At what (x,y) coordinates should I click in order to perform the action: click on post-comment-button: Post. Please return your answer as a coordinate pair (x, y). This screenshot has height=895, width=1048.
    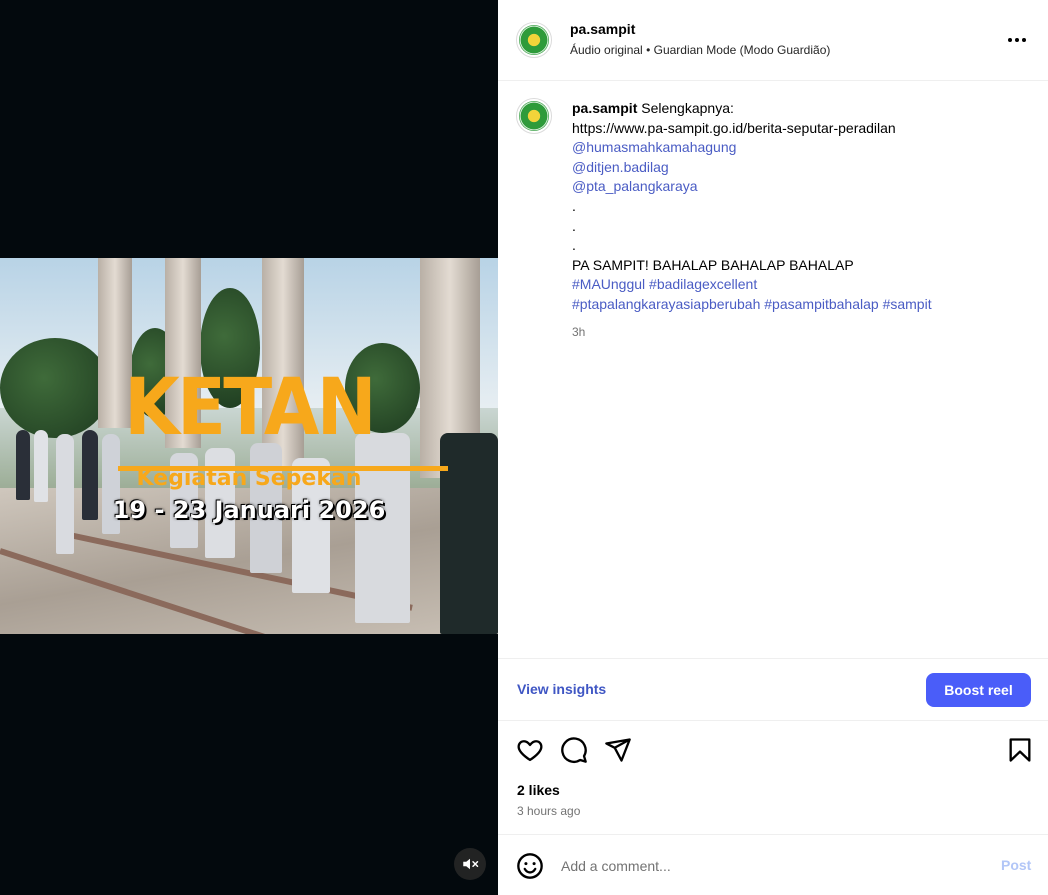
    Looking at the image, I should click on (1016, 865).